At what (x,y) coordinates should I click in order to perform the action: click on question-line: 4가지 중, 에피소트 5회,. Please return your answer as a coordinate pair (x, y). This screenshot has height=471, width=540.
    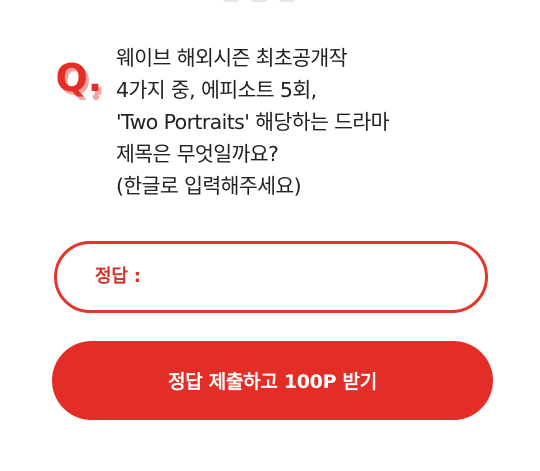
    Looking at the image, I should click on (216, 90).